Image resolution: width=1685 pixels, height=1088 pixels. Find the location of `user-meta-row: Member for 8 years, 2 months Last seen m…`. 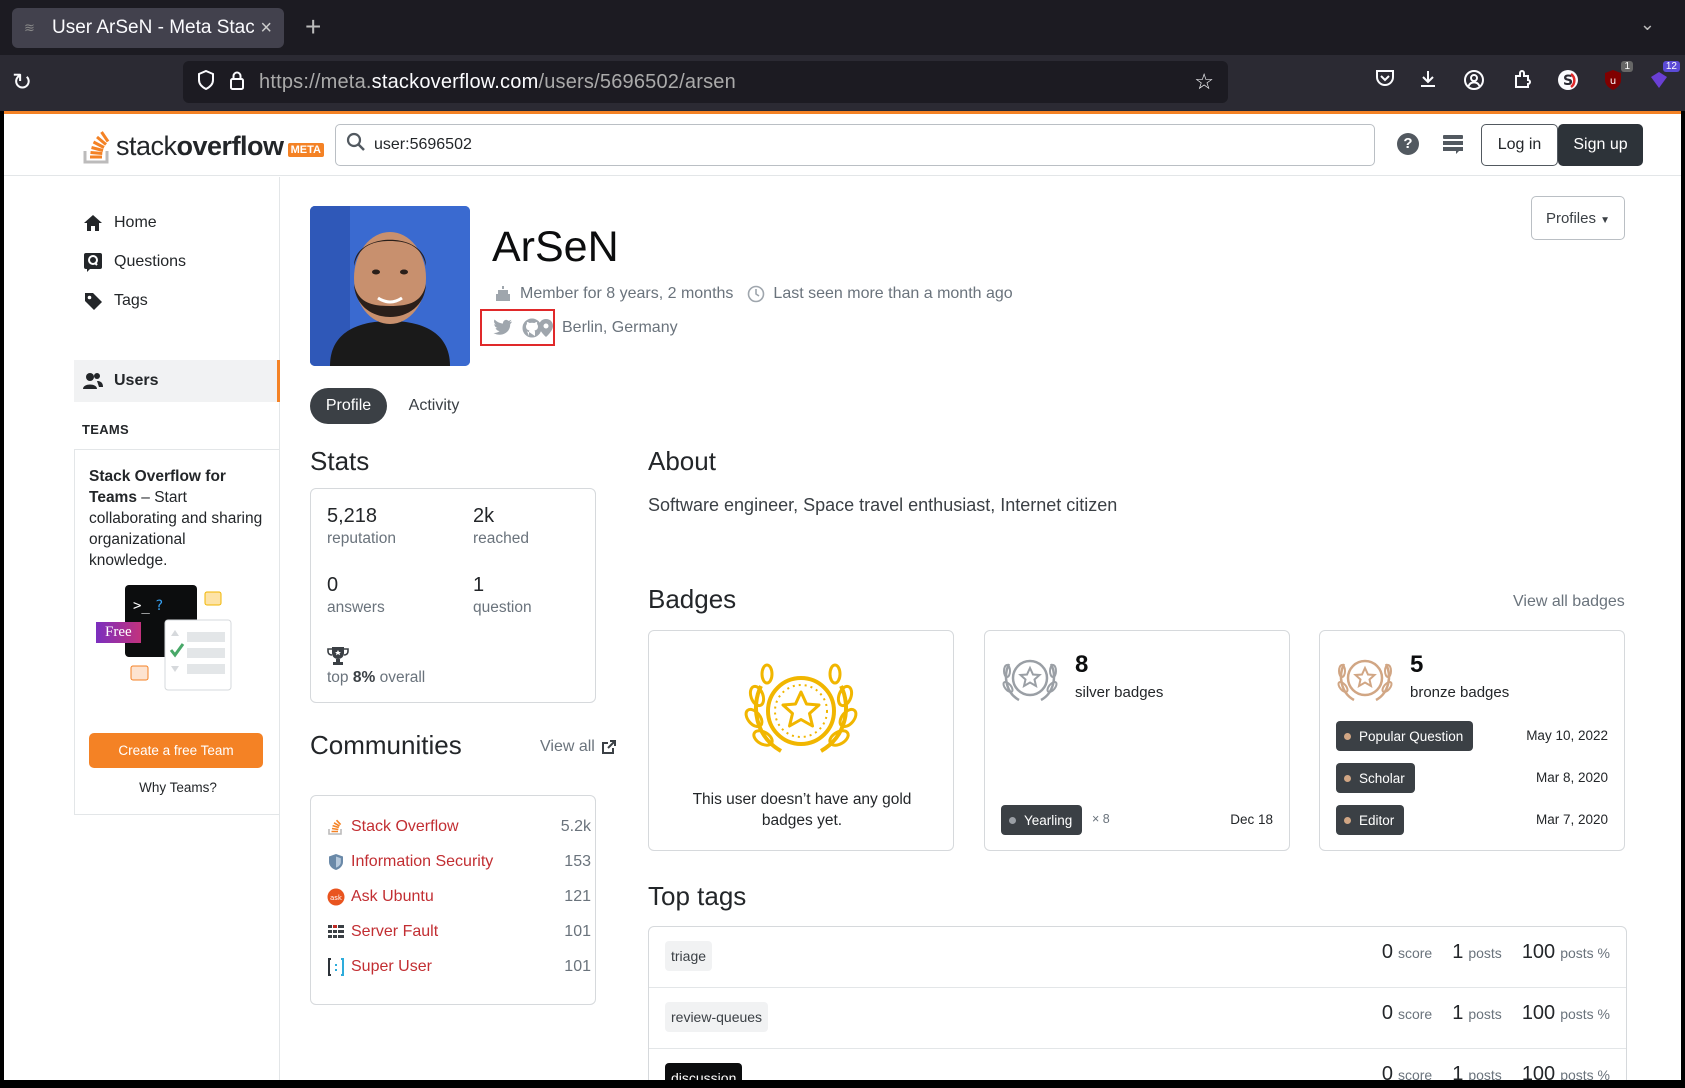

user-meta-row: Member for 8 years, 2 months Last seen m… is located at coordinates (753, 294).